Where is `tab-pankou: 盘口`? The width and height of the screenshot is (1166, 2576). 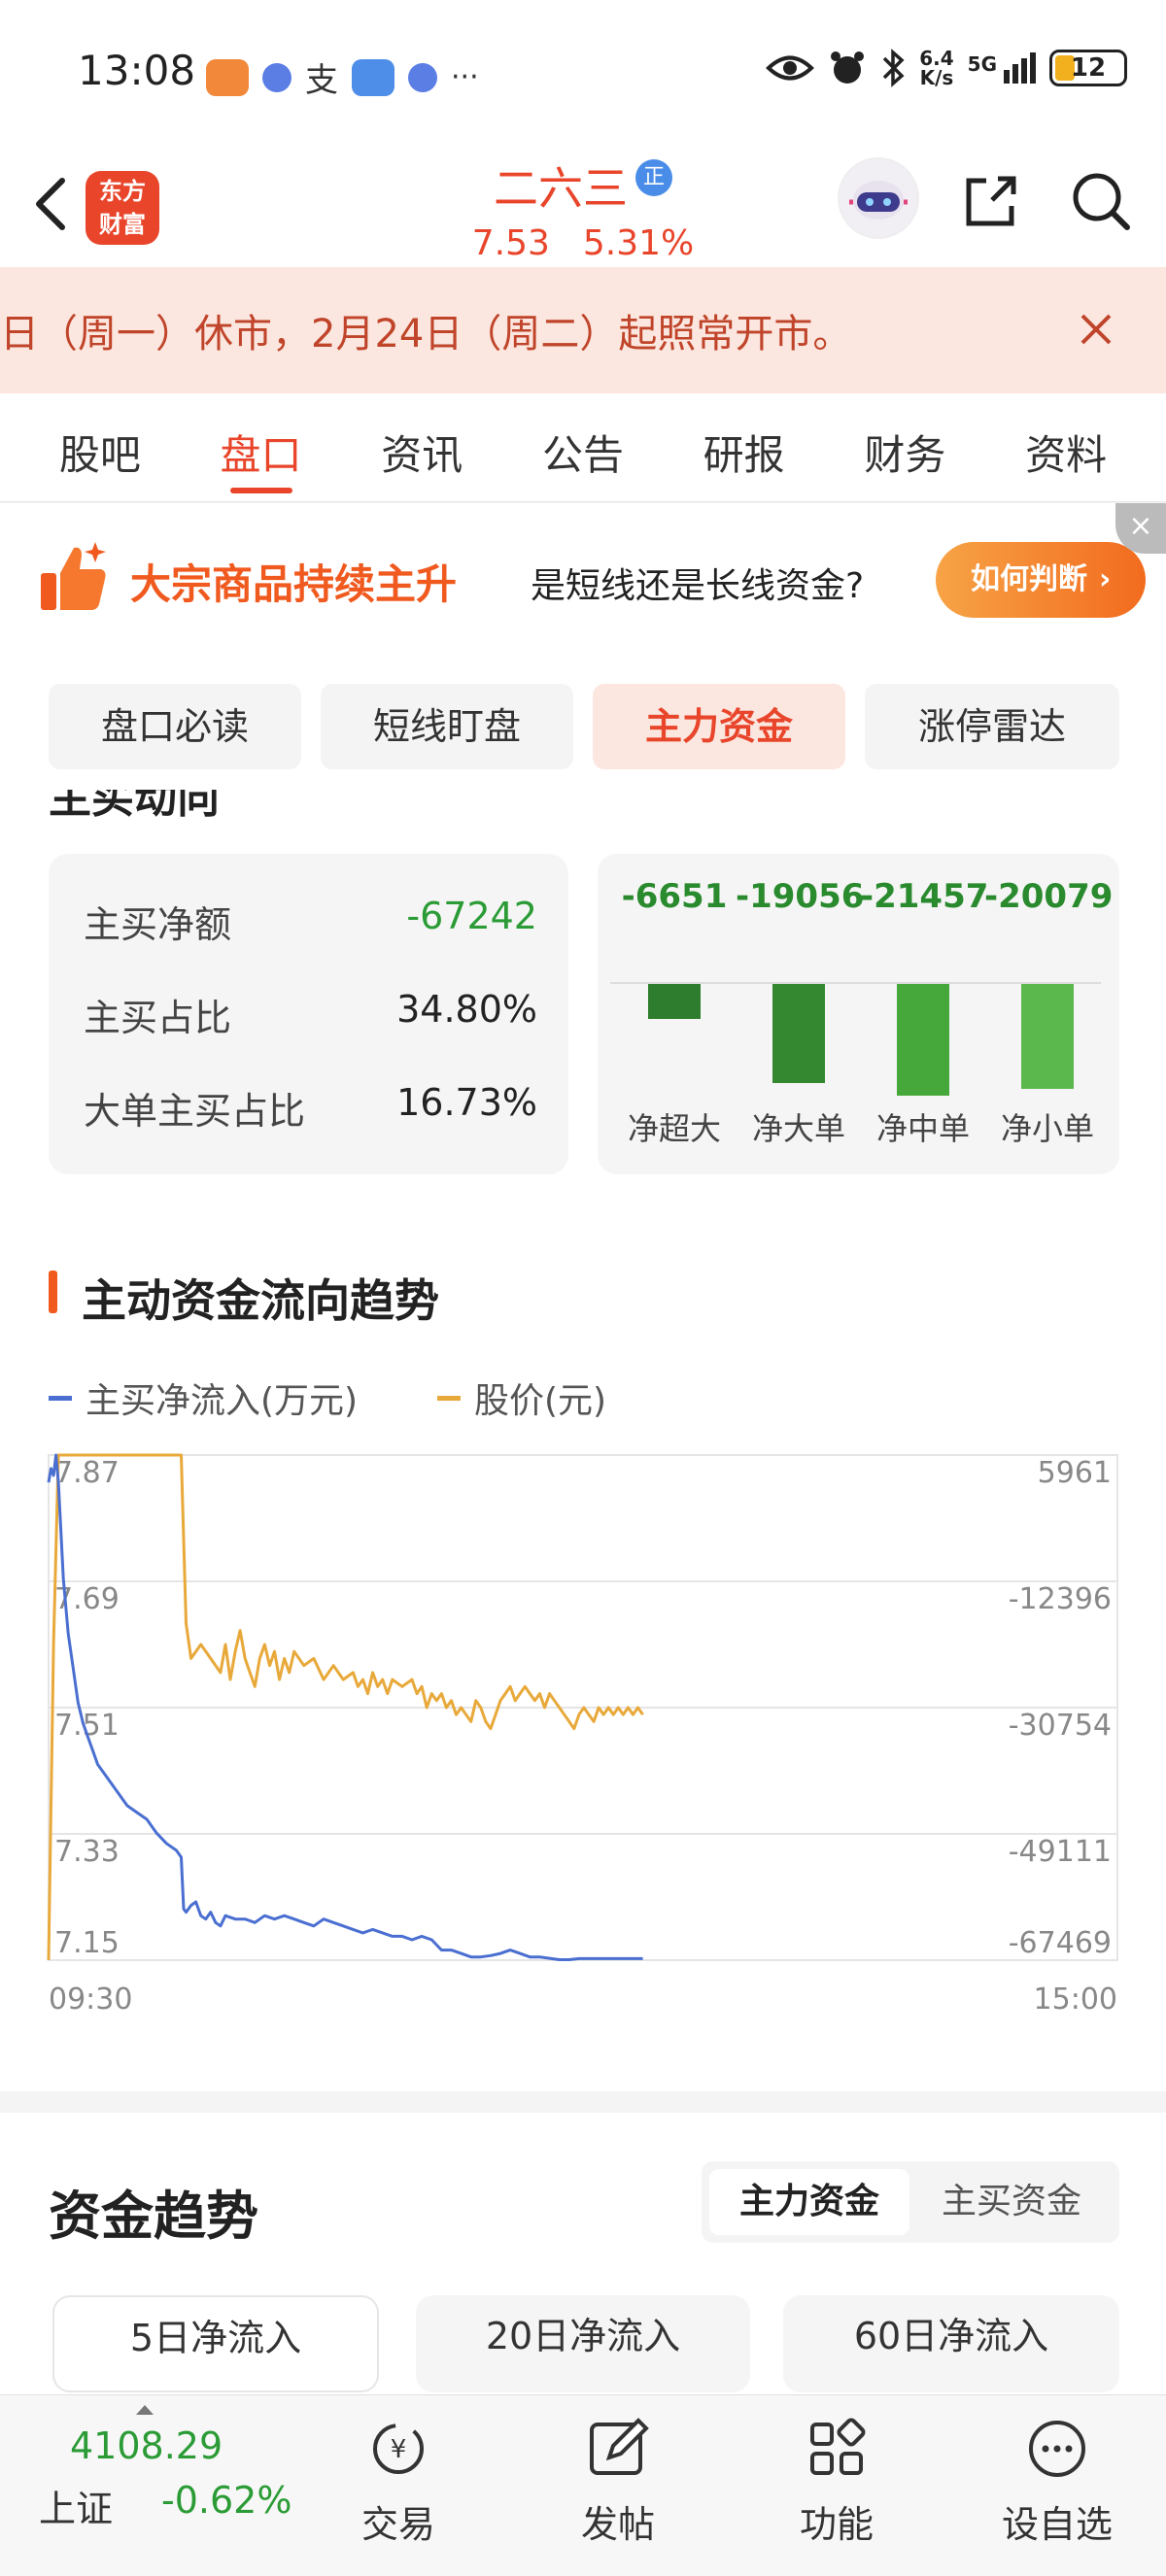
tab-pankou: 盘口 is located at coordinates (261, 447).